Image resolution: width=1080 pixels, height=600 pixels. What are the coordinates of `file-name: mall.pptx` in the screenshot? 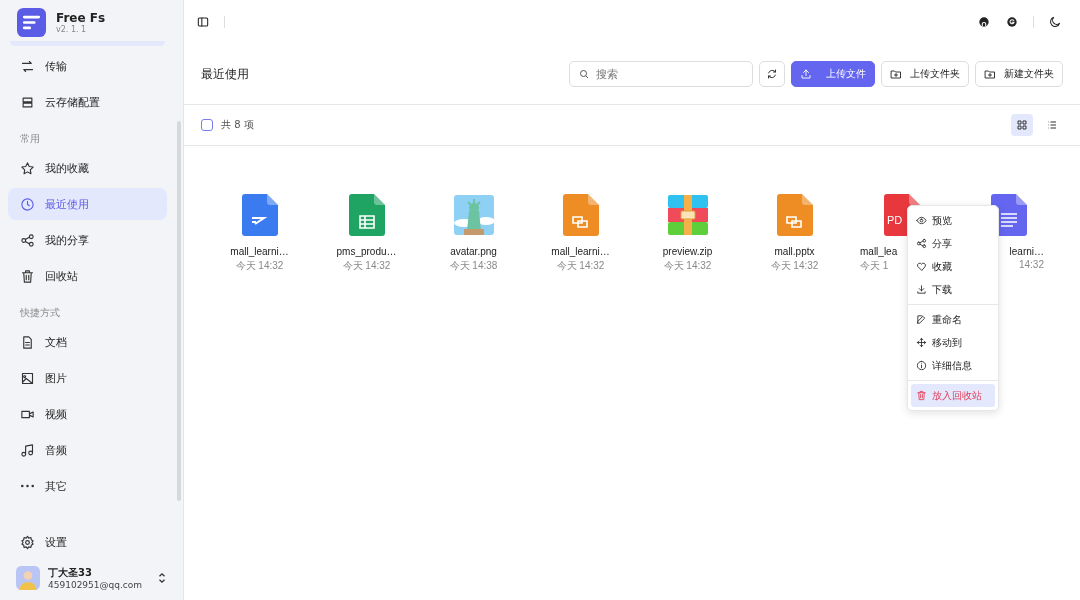 It's located at (794, 251).